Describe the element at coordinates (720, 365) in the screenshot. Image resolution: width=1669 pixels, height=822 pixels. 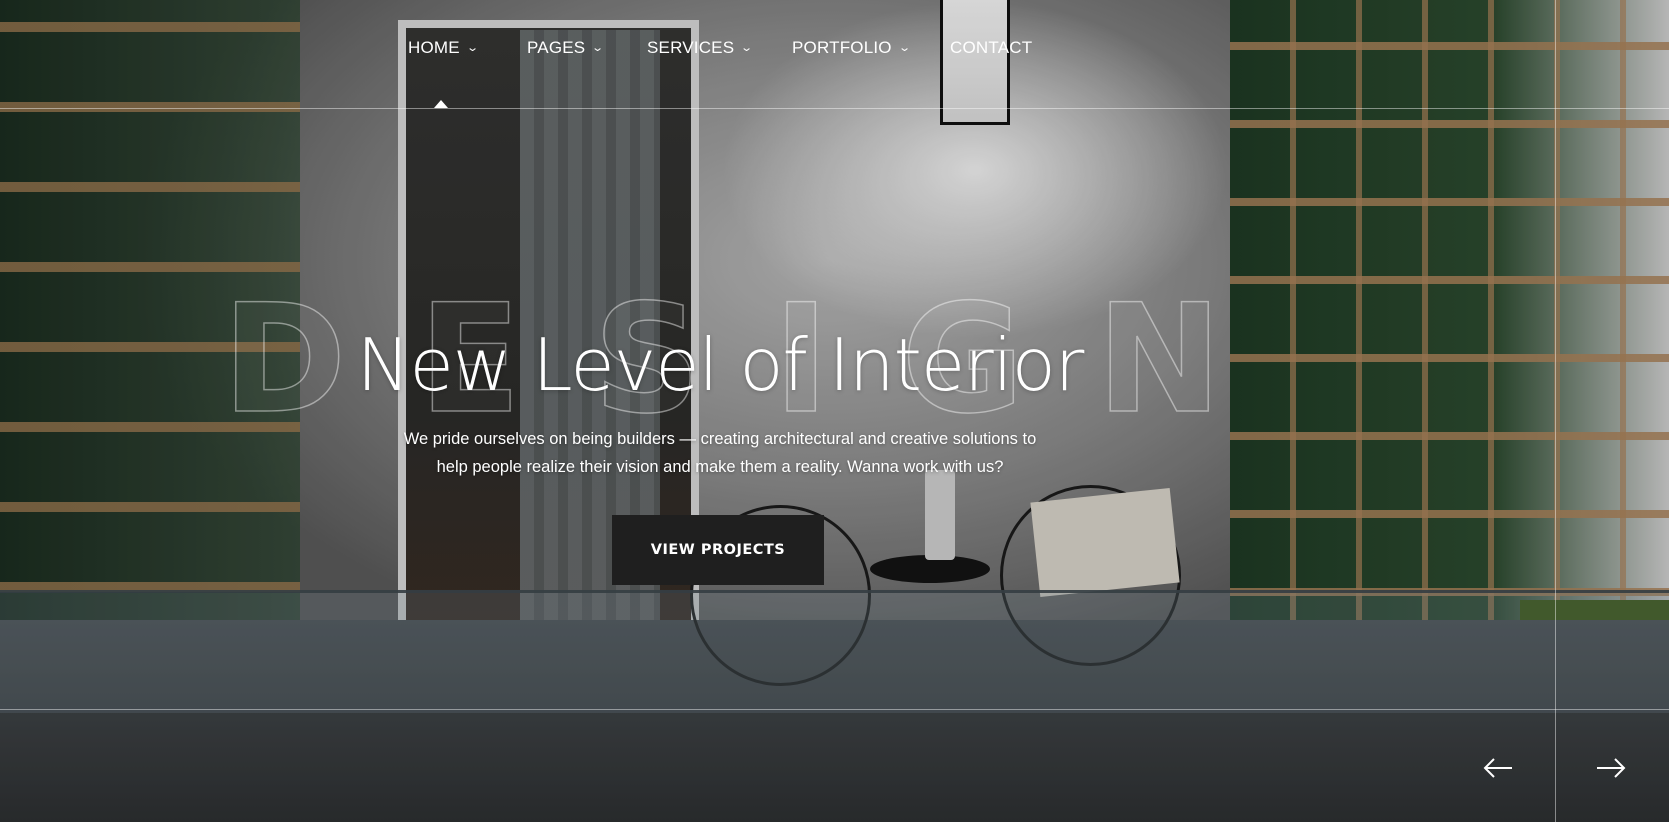
I see `hero-title: New Level of Interior` at that location.